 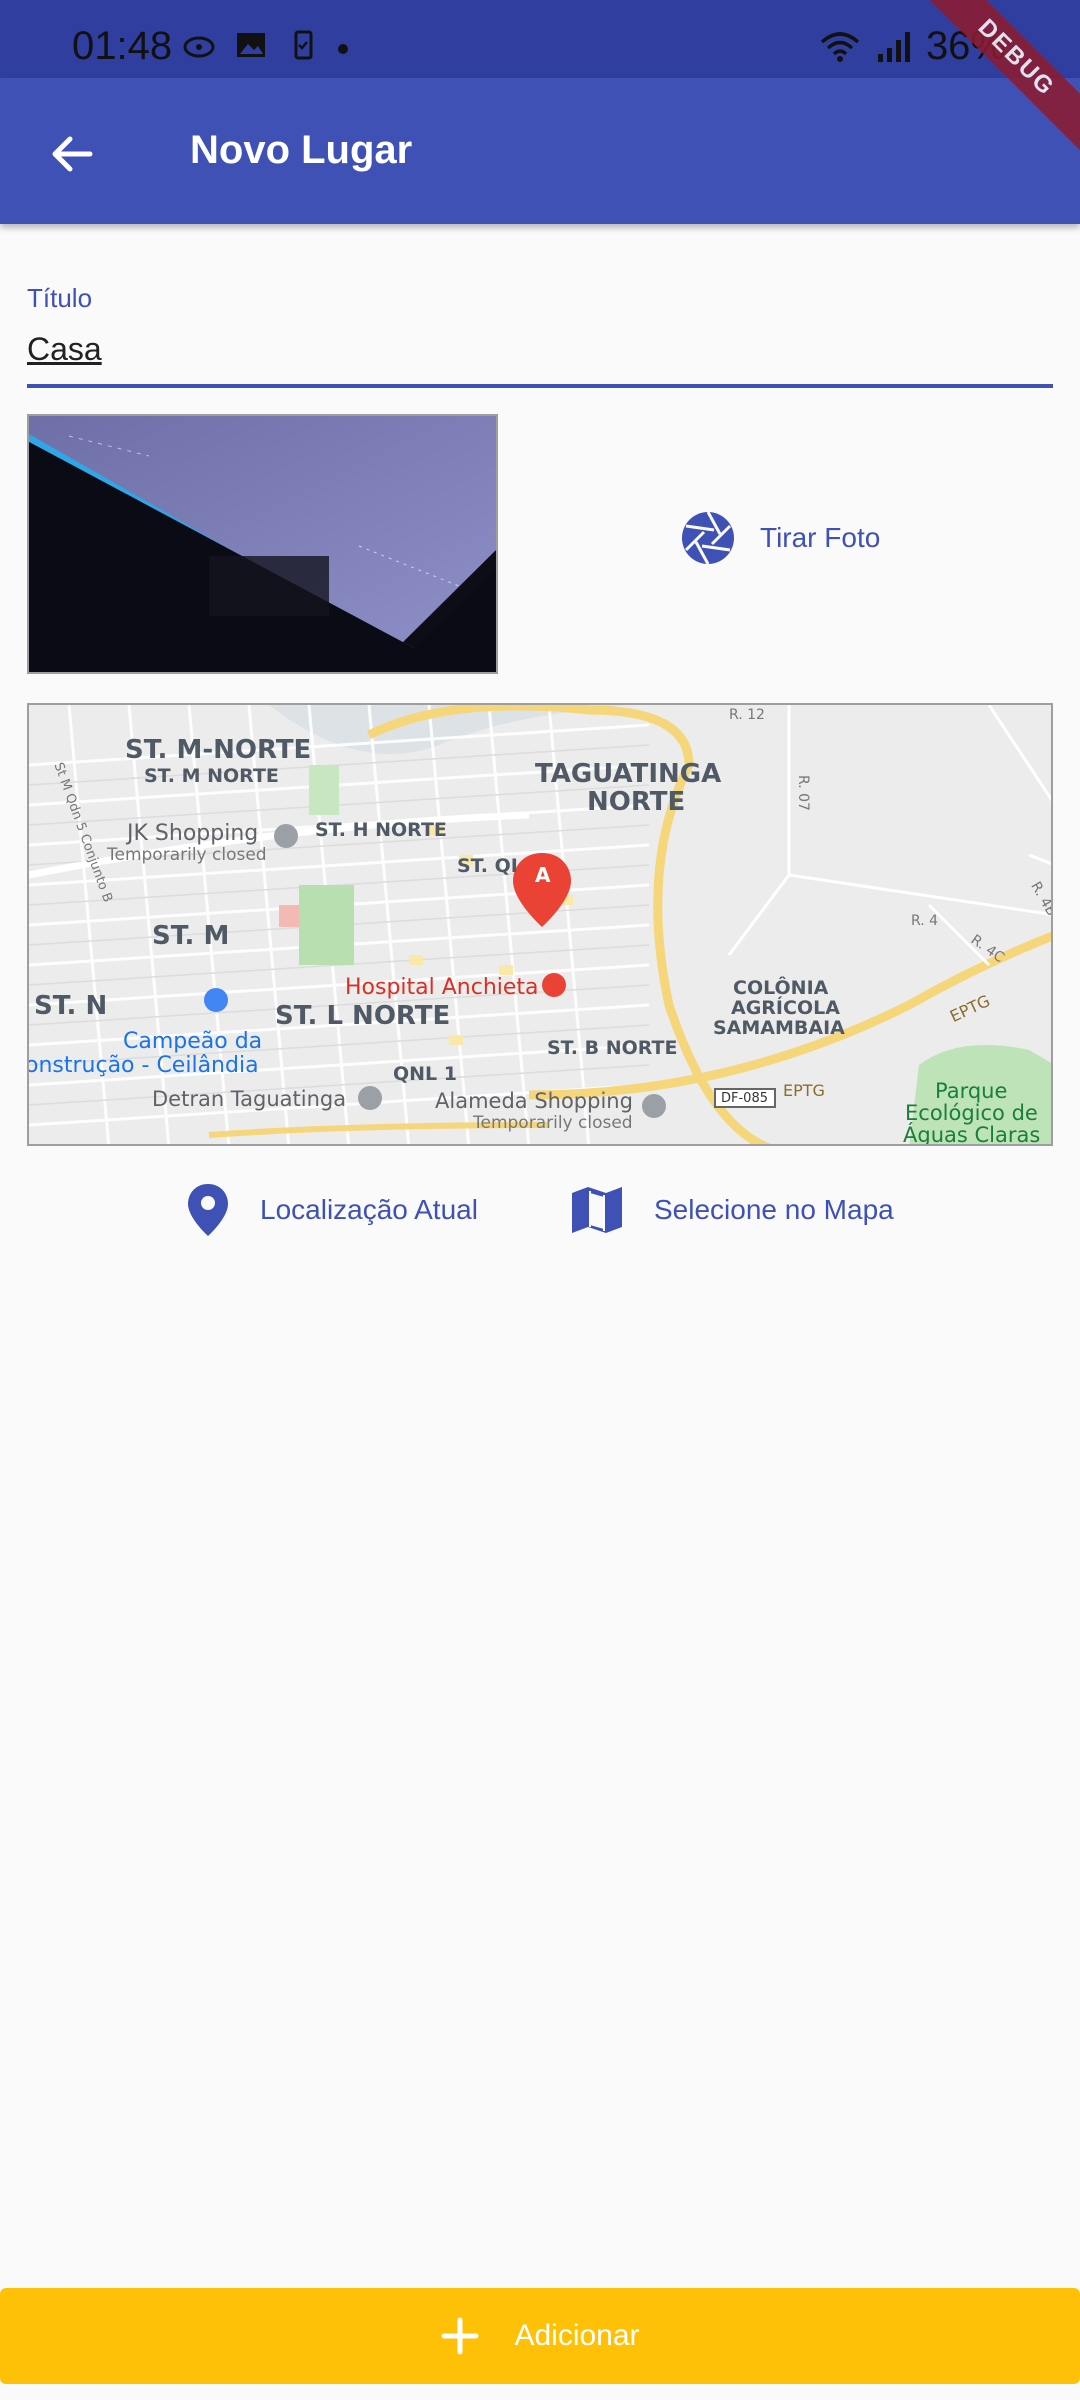 I want to click on map-label: TAGUATINGA, so click(x=628, y=774).